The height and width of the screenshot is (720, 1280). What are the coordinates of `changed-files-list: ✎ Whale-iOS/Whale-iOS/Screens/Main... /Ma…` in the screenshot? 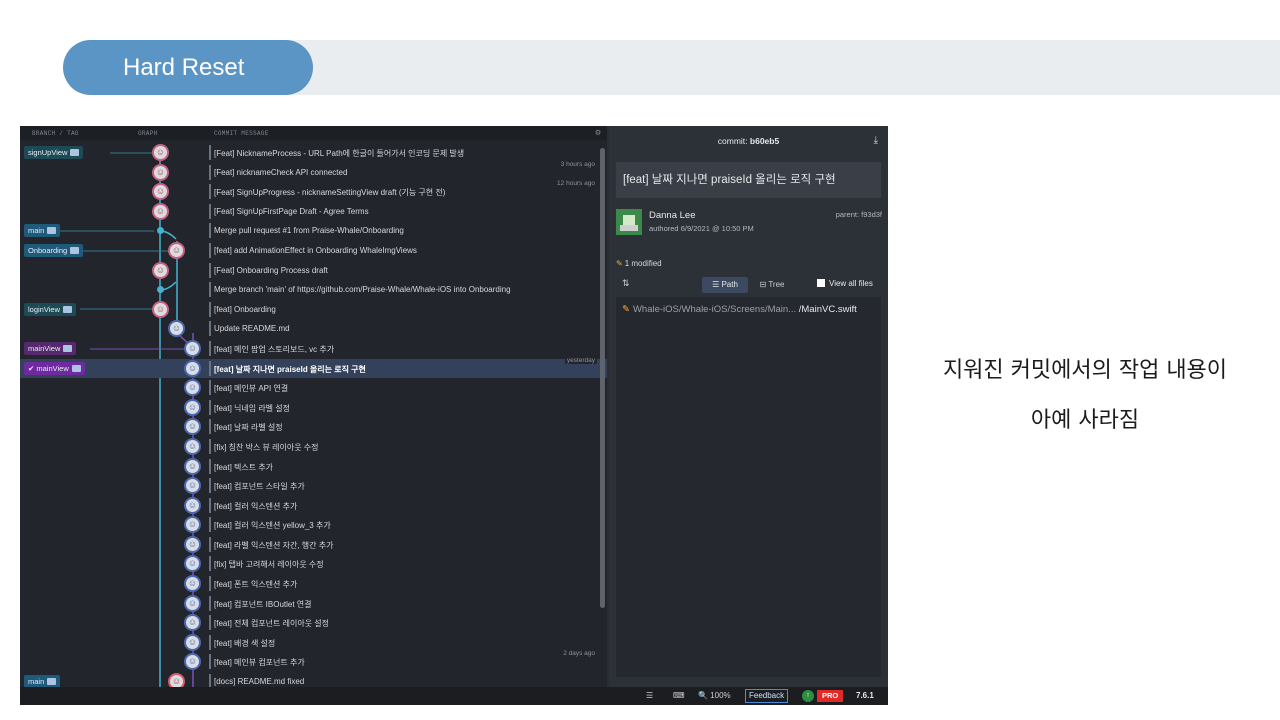 It's located at (748, 487).